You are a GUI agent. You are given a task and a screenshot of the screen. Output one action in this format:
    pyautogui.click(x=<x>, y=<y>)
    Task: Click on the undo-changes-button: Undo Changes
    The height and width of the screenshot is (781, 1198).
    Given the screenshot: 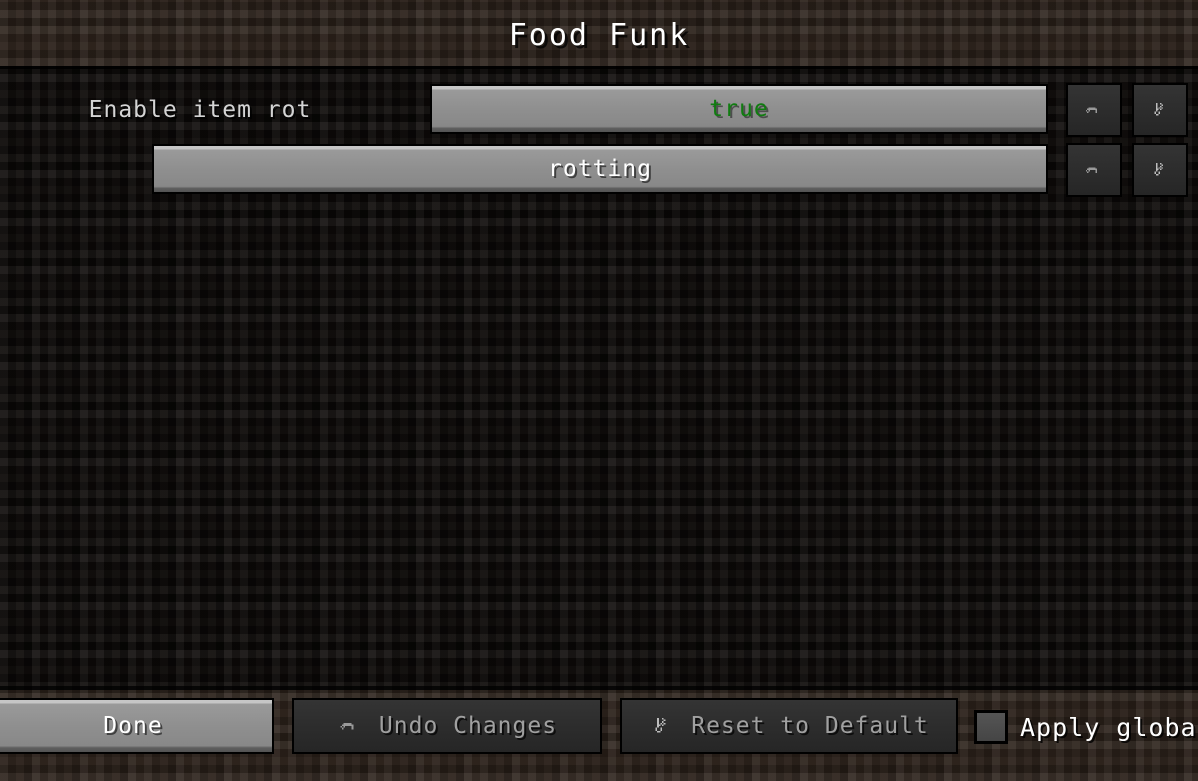 What is the action you would take?
    pyautogui.click(x=447, y=726)
    